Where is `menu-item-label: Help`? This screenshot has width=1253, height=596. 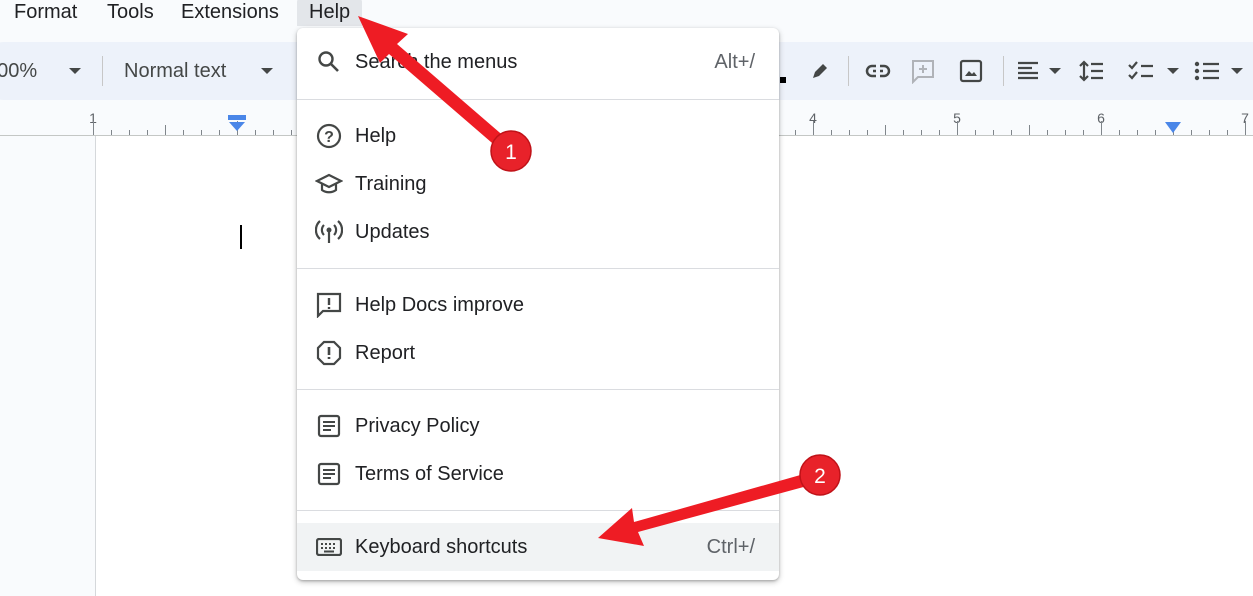 menu-item-label: Help is located at coordinates (376, 135).